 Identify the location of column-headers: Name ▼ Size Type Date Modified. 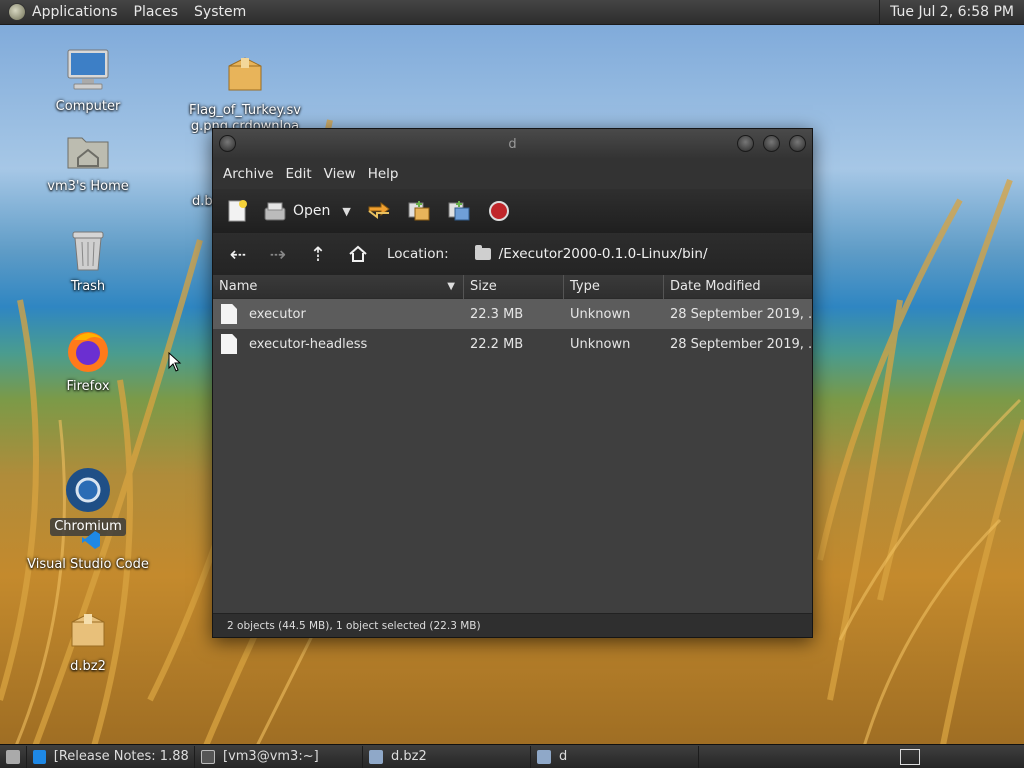
(512, 287).